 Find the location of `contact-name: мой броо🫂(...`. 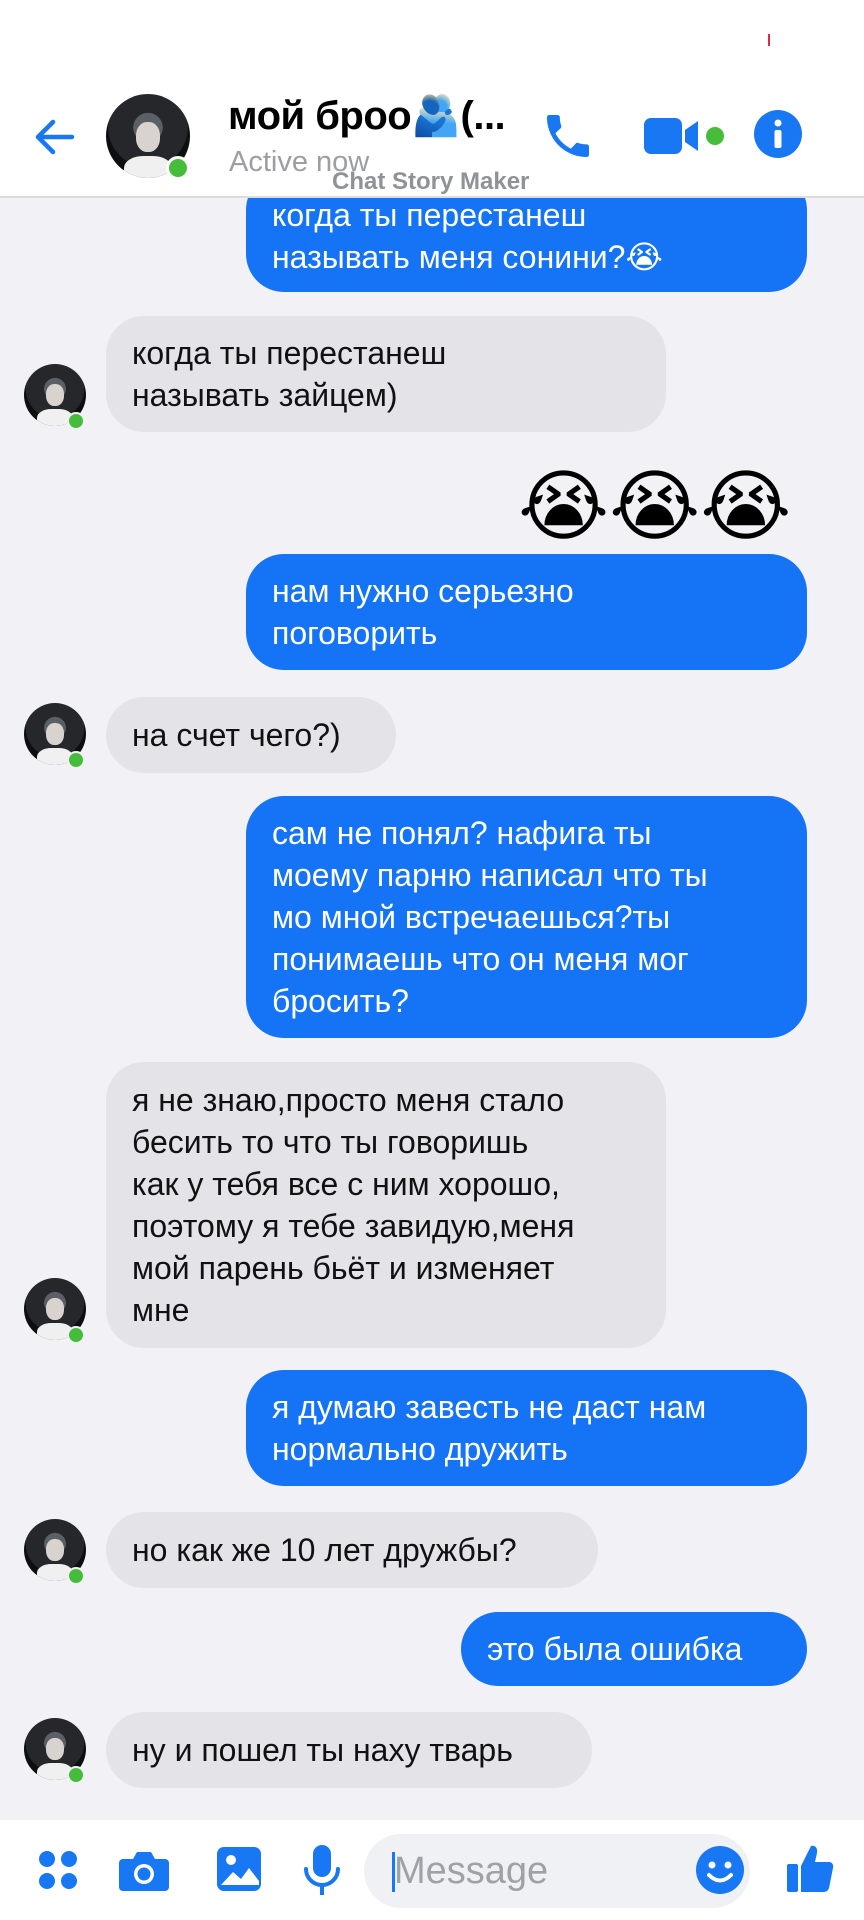

contact-name: мой броо🫂(... is located at coordinates (367, 115).